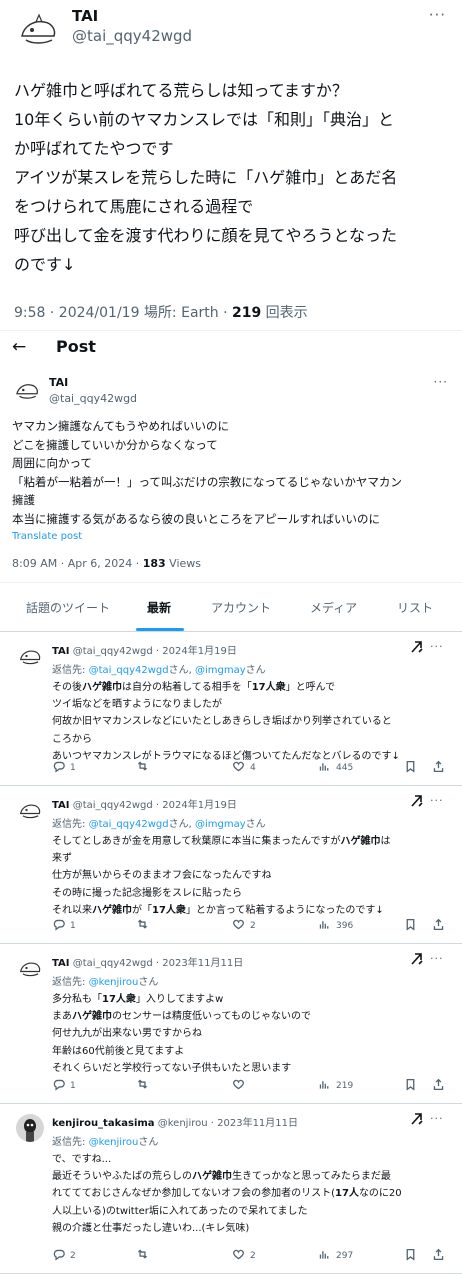 Image resolution: width=462 pixels, height=1274 pixels. What do you see at coordinates (159, 607) in the screenshot?
I see `tab-latest: 最新` at bounding box center [159, 607].